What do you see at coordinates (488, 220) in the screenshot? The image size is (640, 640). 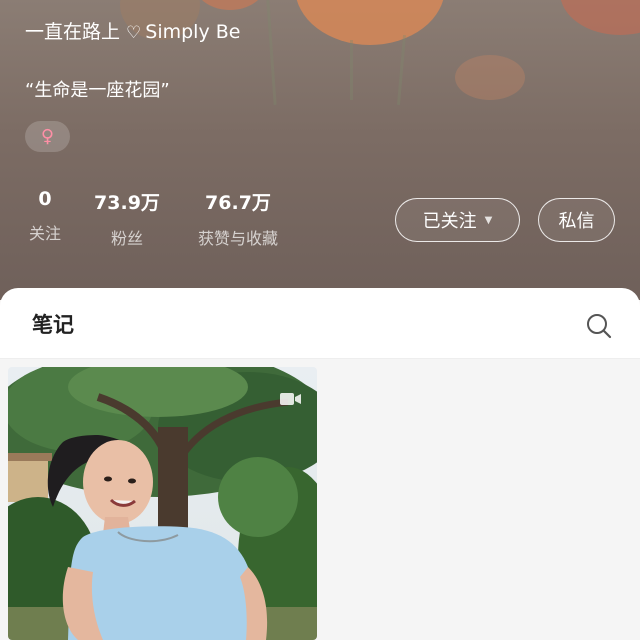 I see `caret-down-icon: ▼` at bounding box center [488, 220].